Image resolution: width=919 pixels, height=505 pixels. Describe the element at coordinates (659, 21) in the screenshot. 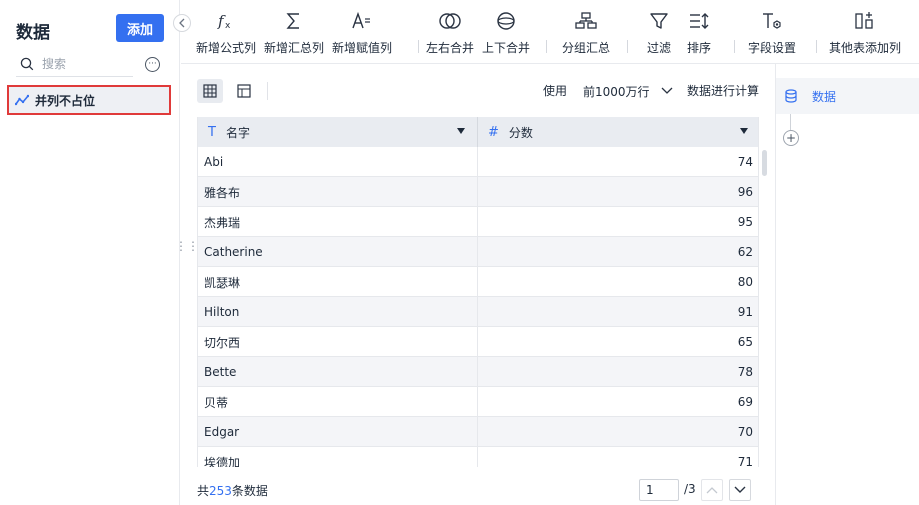

I see `filter-icon` at that location.